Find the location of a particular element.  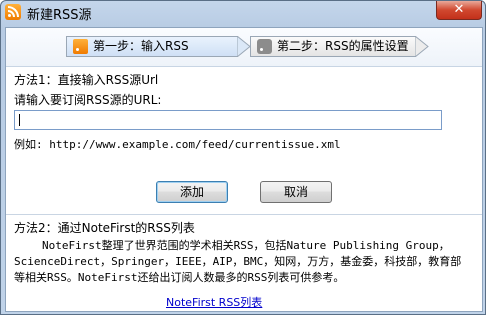

settings-icon is located at coordinates (264, 46).